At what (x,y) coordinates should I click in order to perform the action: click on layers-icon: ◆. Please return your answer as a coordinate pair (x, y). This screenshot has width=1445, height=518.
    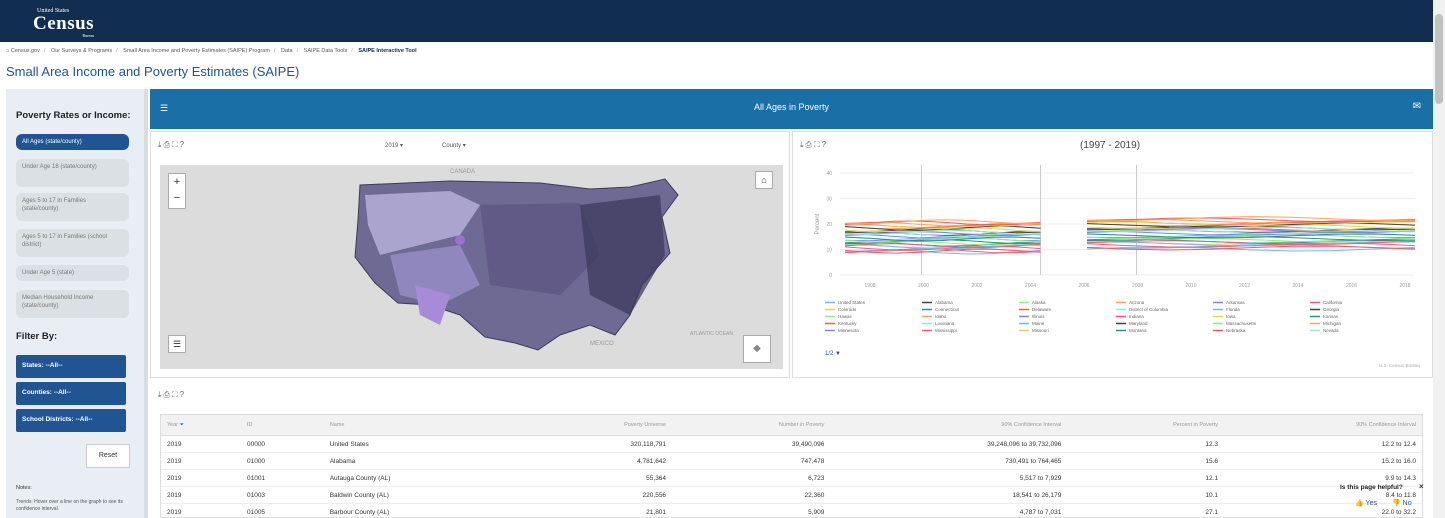
    Looking at the image, I should click on (757, 349).